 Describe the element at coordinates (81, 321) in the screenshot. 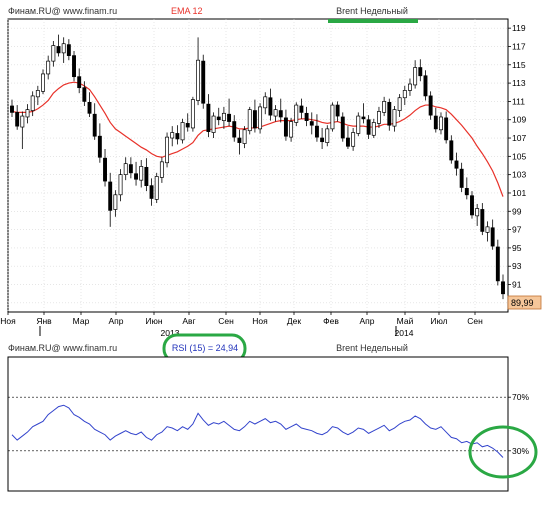

I see `price-x-tick-label: Мар` at that location.